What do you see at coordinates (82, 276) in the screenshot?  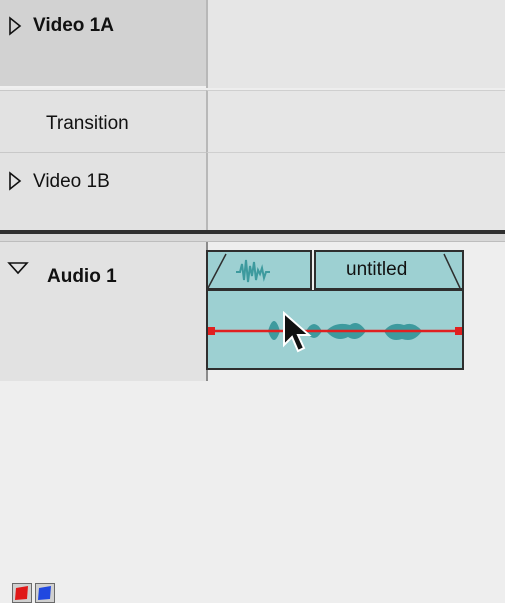 I see `track-label-audio-1: Audio 1` at bounding box center [82, 276].